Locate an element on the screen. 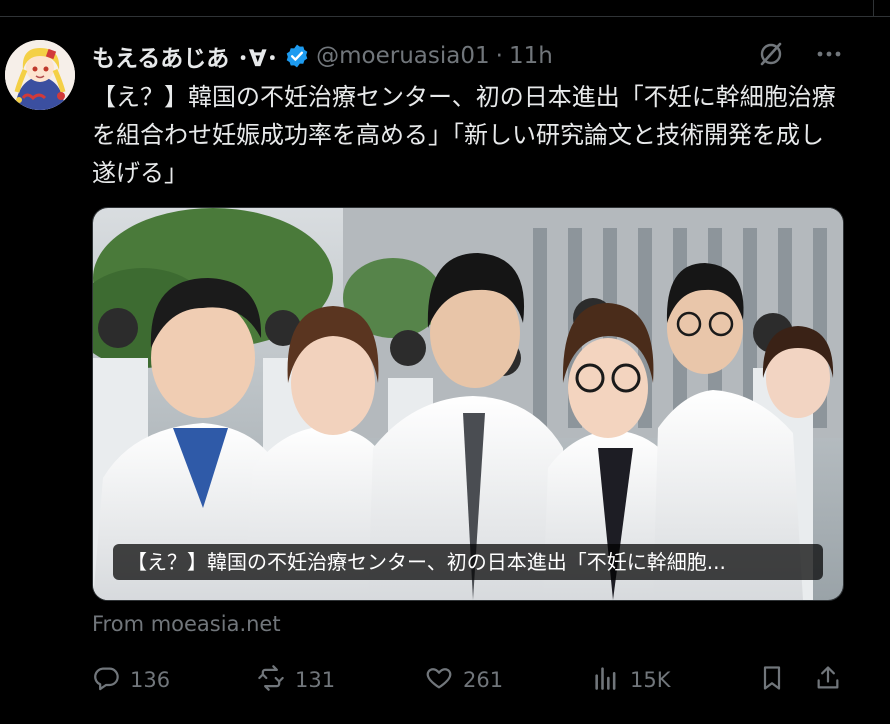  retweet-icon is located at coordinates (271, 680).